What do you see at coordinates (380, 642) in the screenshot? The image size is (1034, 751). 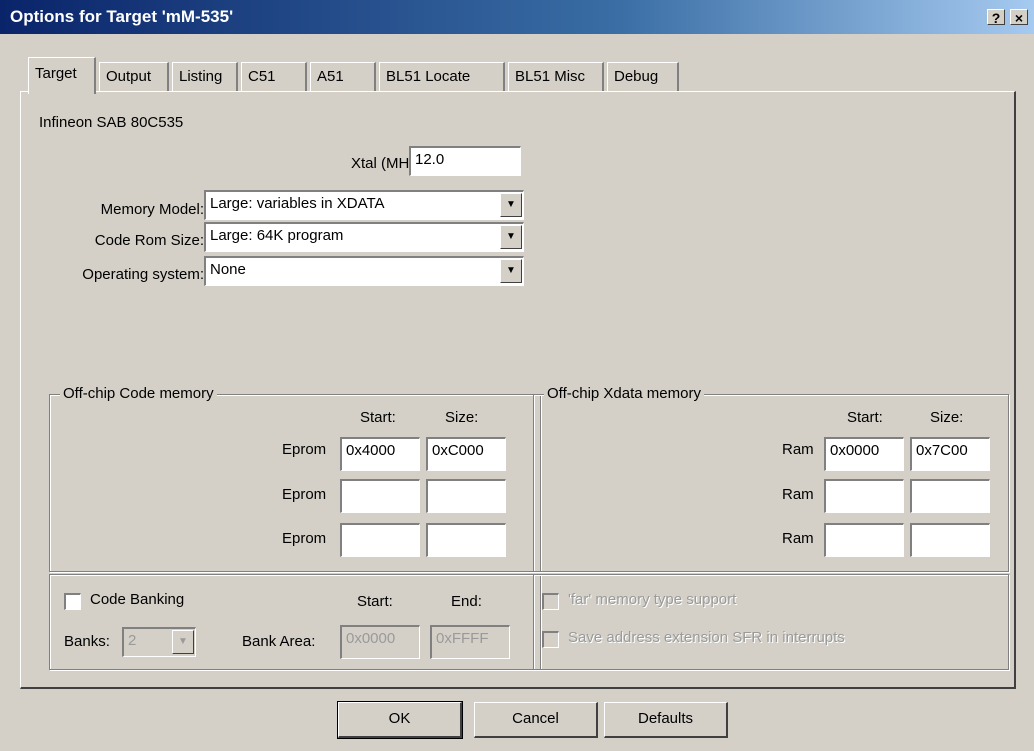 I see `bank-start-input: 0x0000` at bounding box center [380, 642].